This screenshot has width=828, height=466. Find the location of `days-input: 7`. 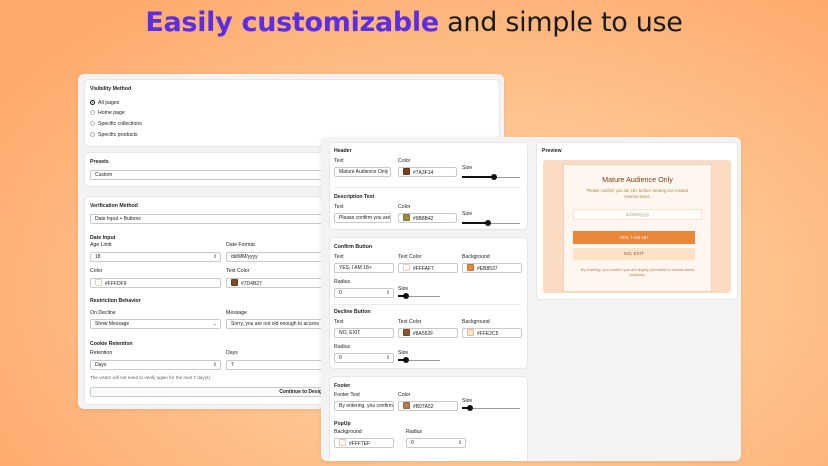

days-input: 7 is located at coordinates (281, 365).